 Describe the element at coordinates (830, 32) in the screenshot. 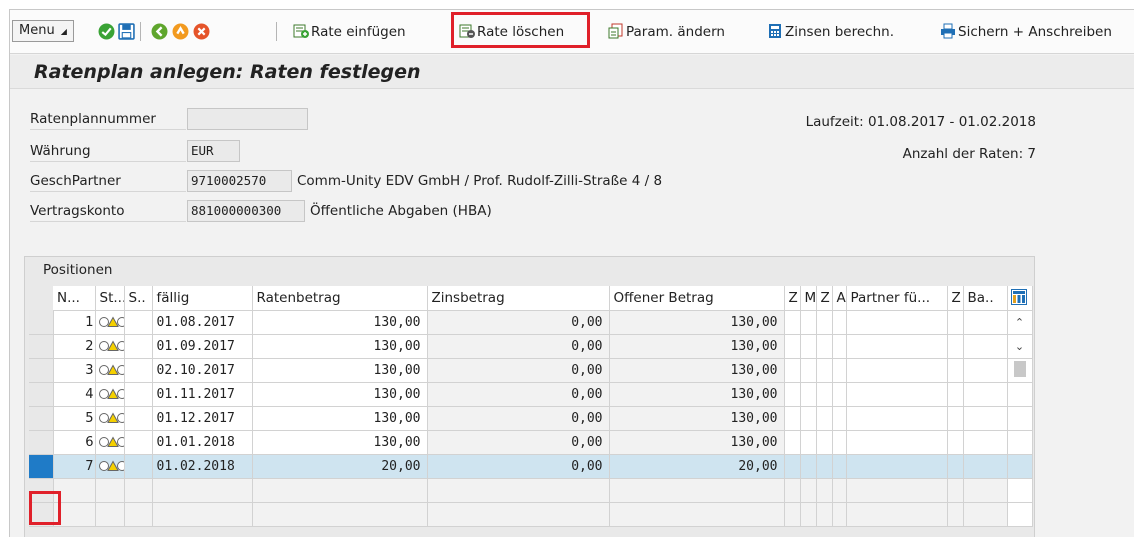

I see `zinsen-berechn-button: Zinsen berechn.` at that location.